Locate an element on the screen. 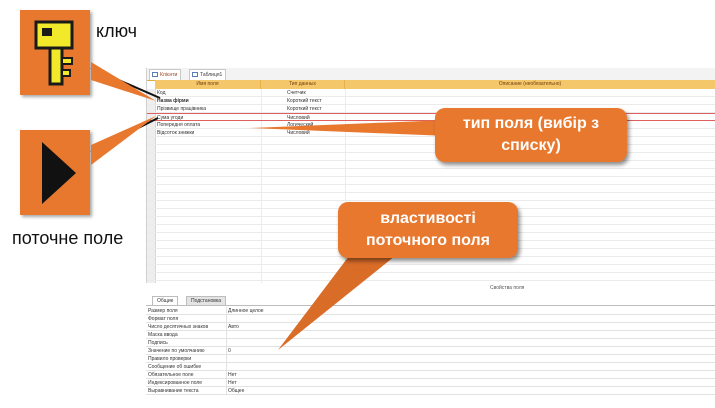 The height and width of the screenshot is (408, 715). properties-callout: властивості поточного поля is located at coordinates (428, 230).